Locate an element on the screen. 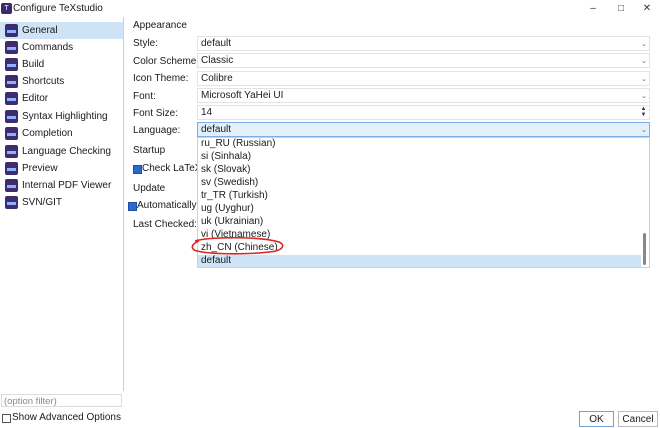  check-latex-checkbox is located at coordinates (137, 169).